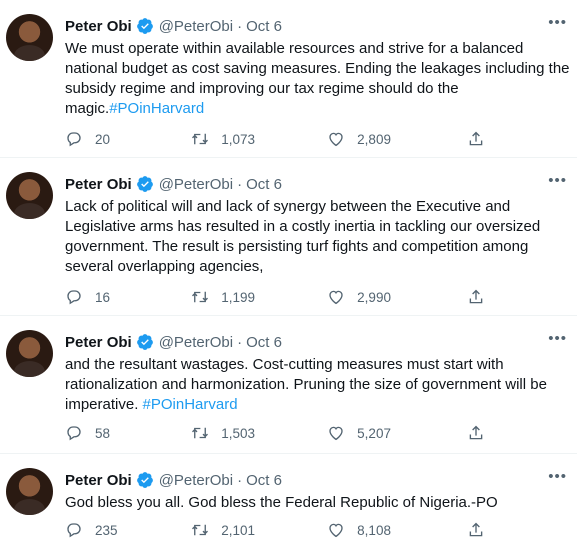 The width and height of the screenshot is (577, 551). What do you see at coordinates (374, 139) in the screenshot?
I see `like-count: 2,809` at bounding box center [374, 139].